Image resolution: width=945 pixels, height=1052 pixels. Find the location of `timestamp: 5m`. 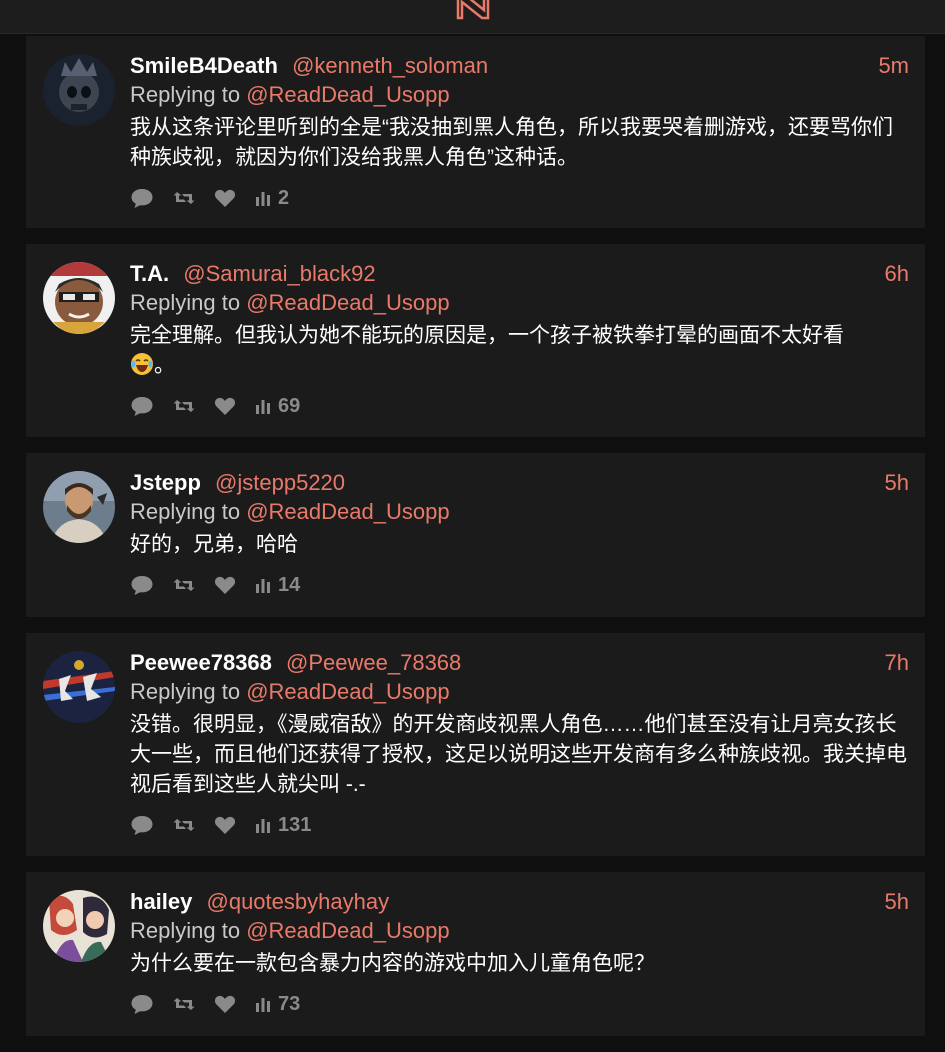

timestamp: 5m is located at coordinates (893, 66).